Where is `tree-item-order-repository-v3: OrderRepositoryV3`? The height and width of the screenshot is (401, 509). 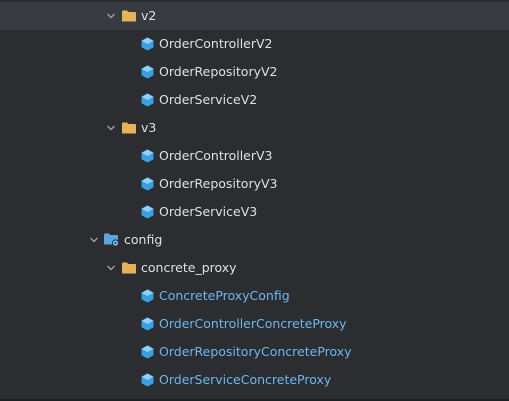
tree-item-order-repository-v3: OrderRepositoryV3 is located at coordinates (254, 184).